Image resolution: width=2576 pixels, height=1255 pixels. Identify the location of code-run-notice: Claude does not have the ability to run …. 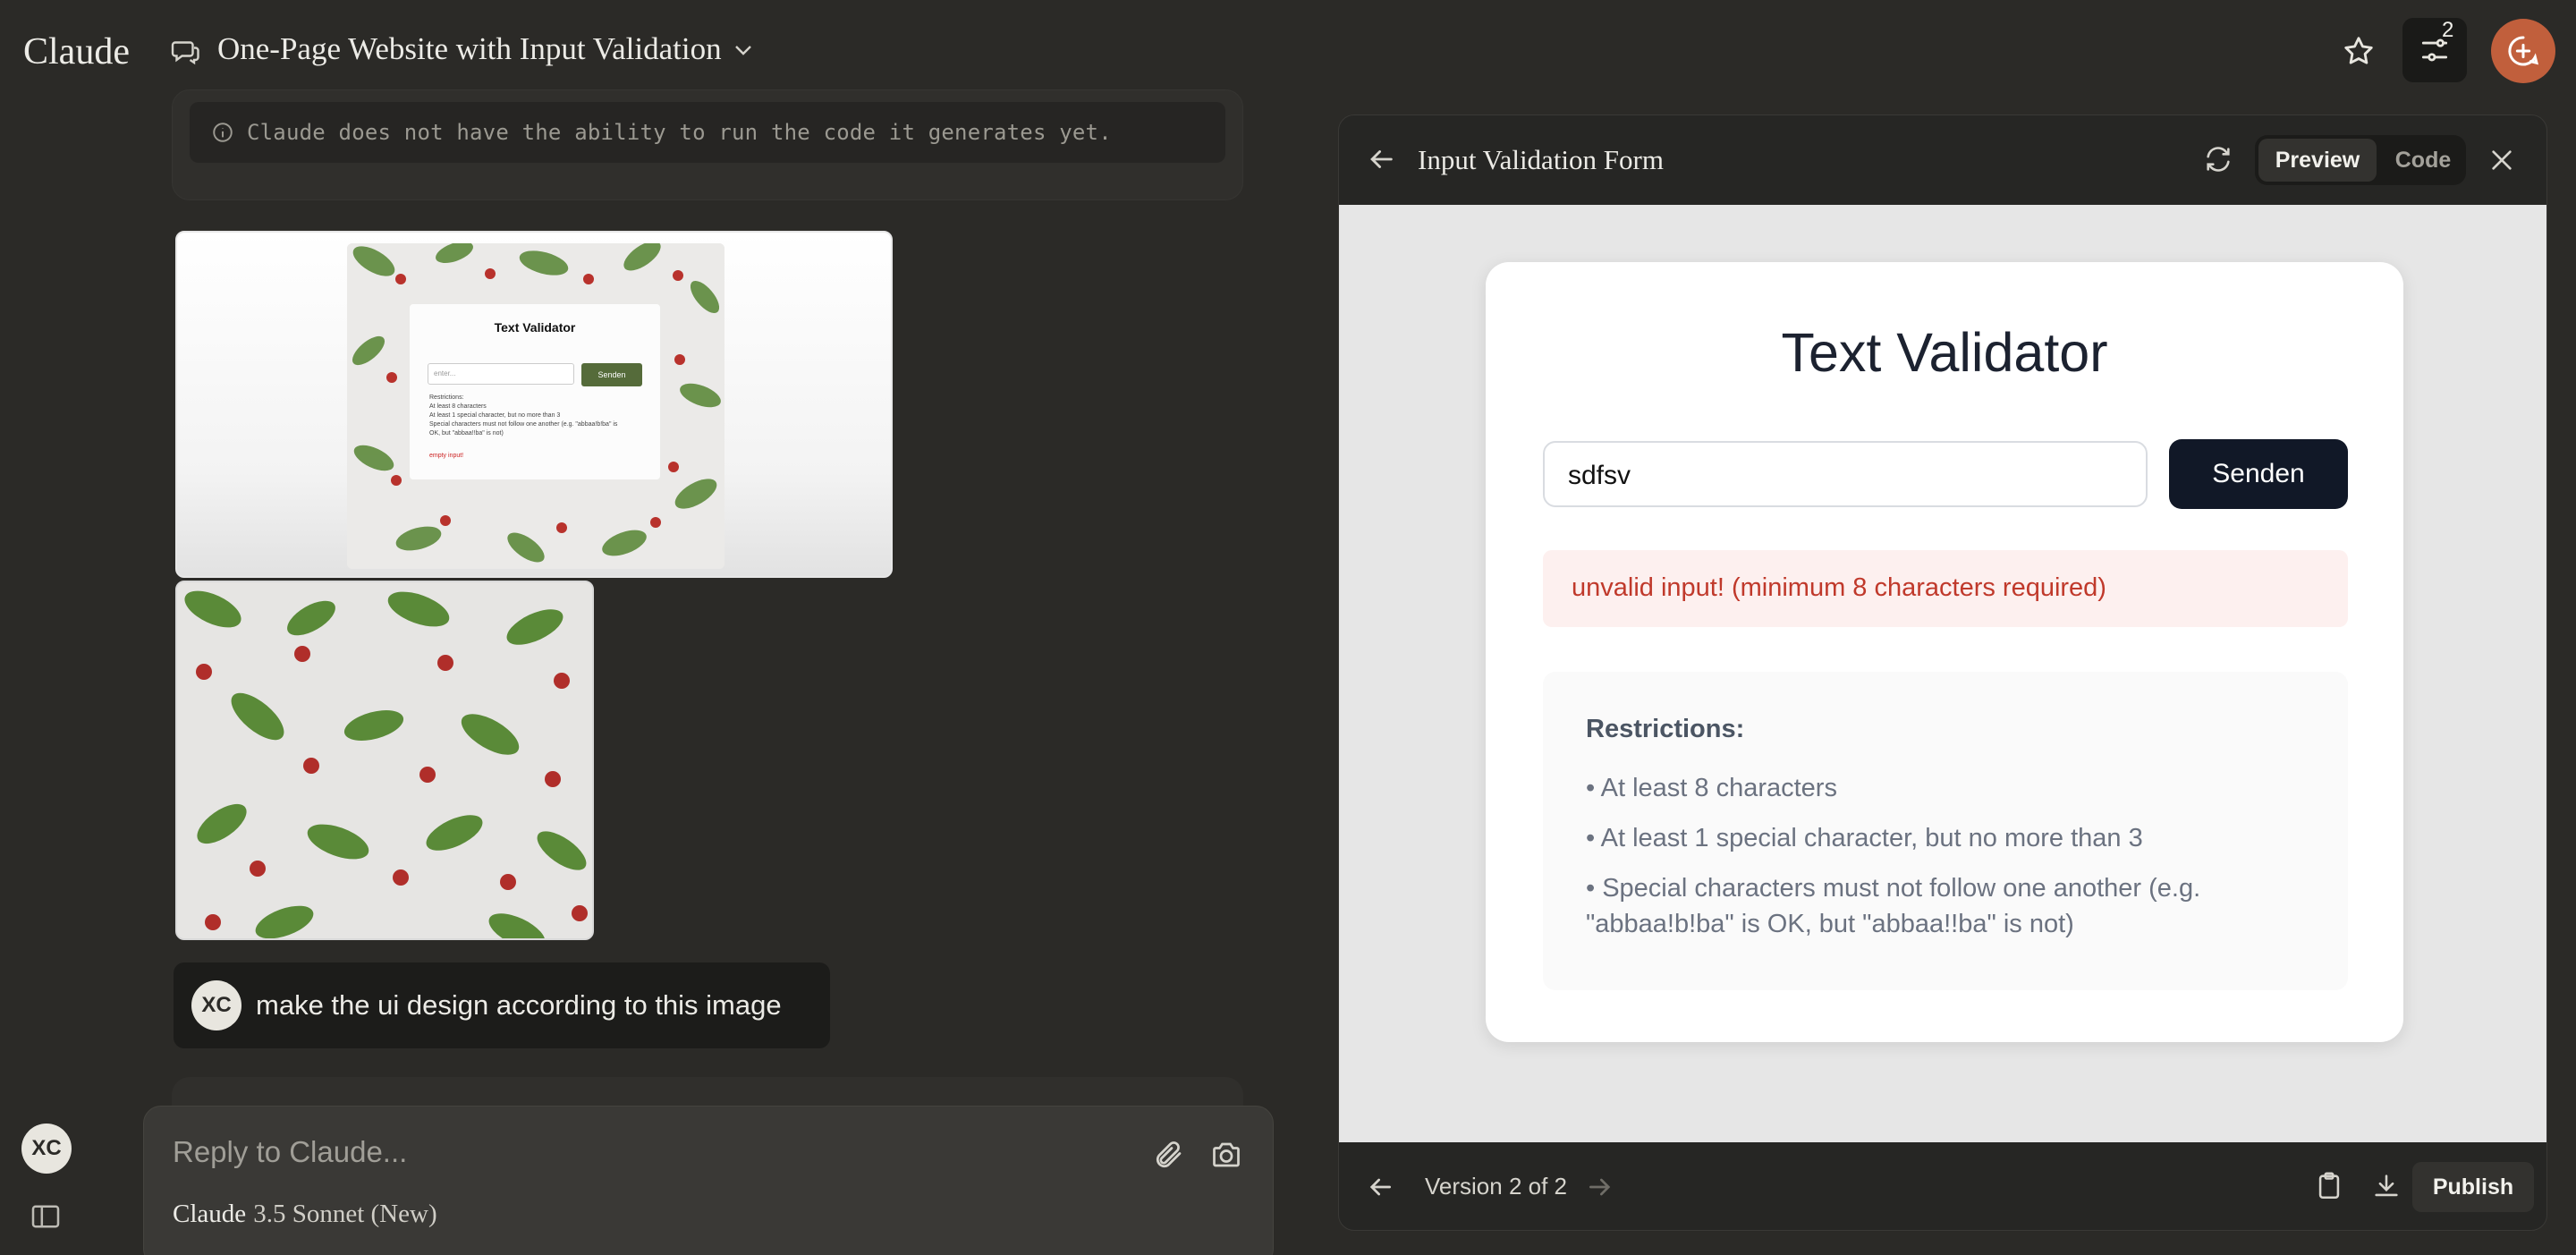
(707, 132).